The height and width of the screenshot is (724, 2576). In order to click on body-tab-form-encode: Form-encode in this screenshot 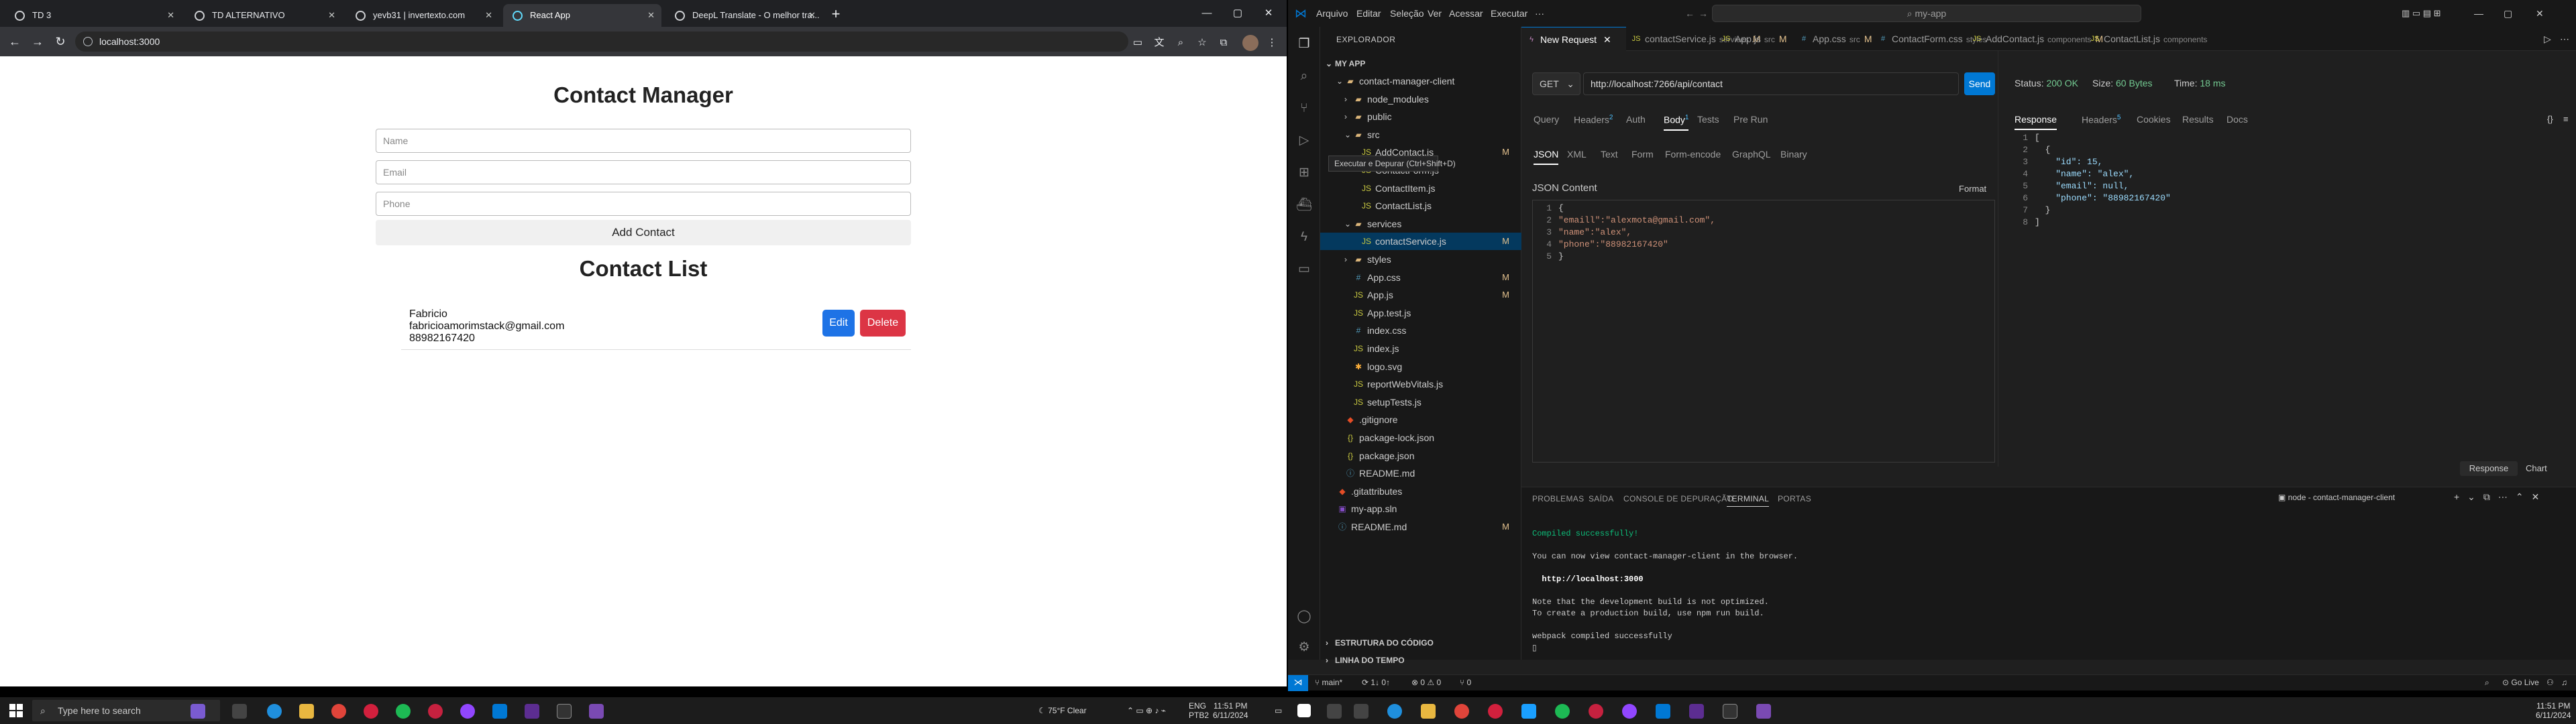, I will do `click(1693, 154)`.